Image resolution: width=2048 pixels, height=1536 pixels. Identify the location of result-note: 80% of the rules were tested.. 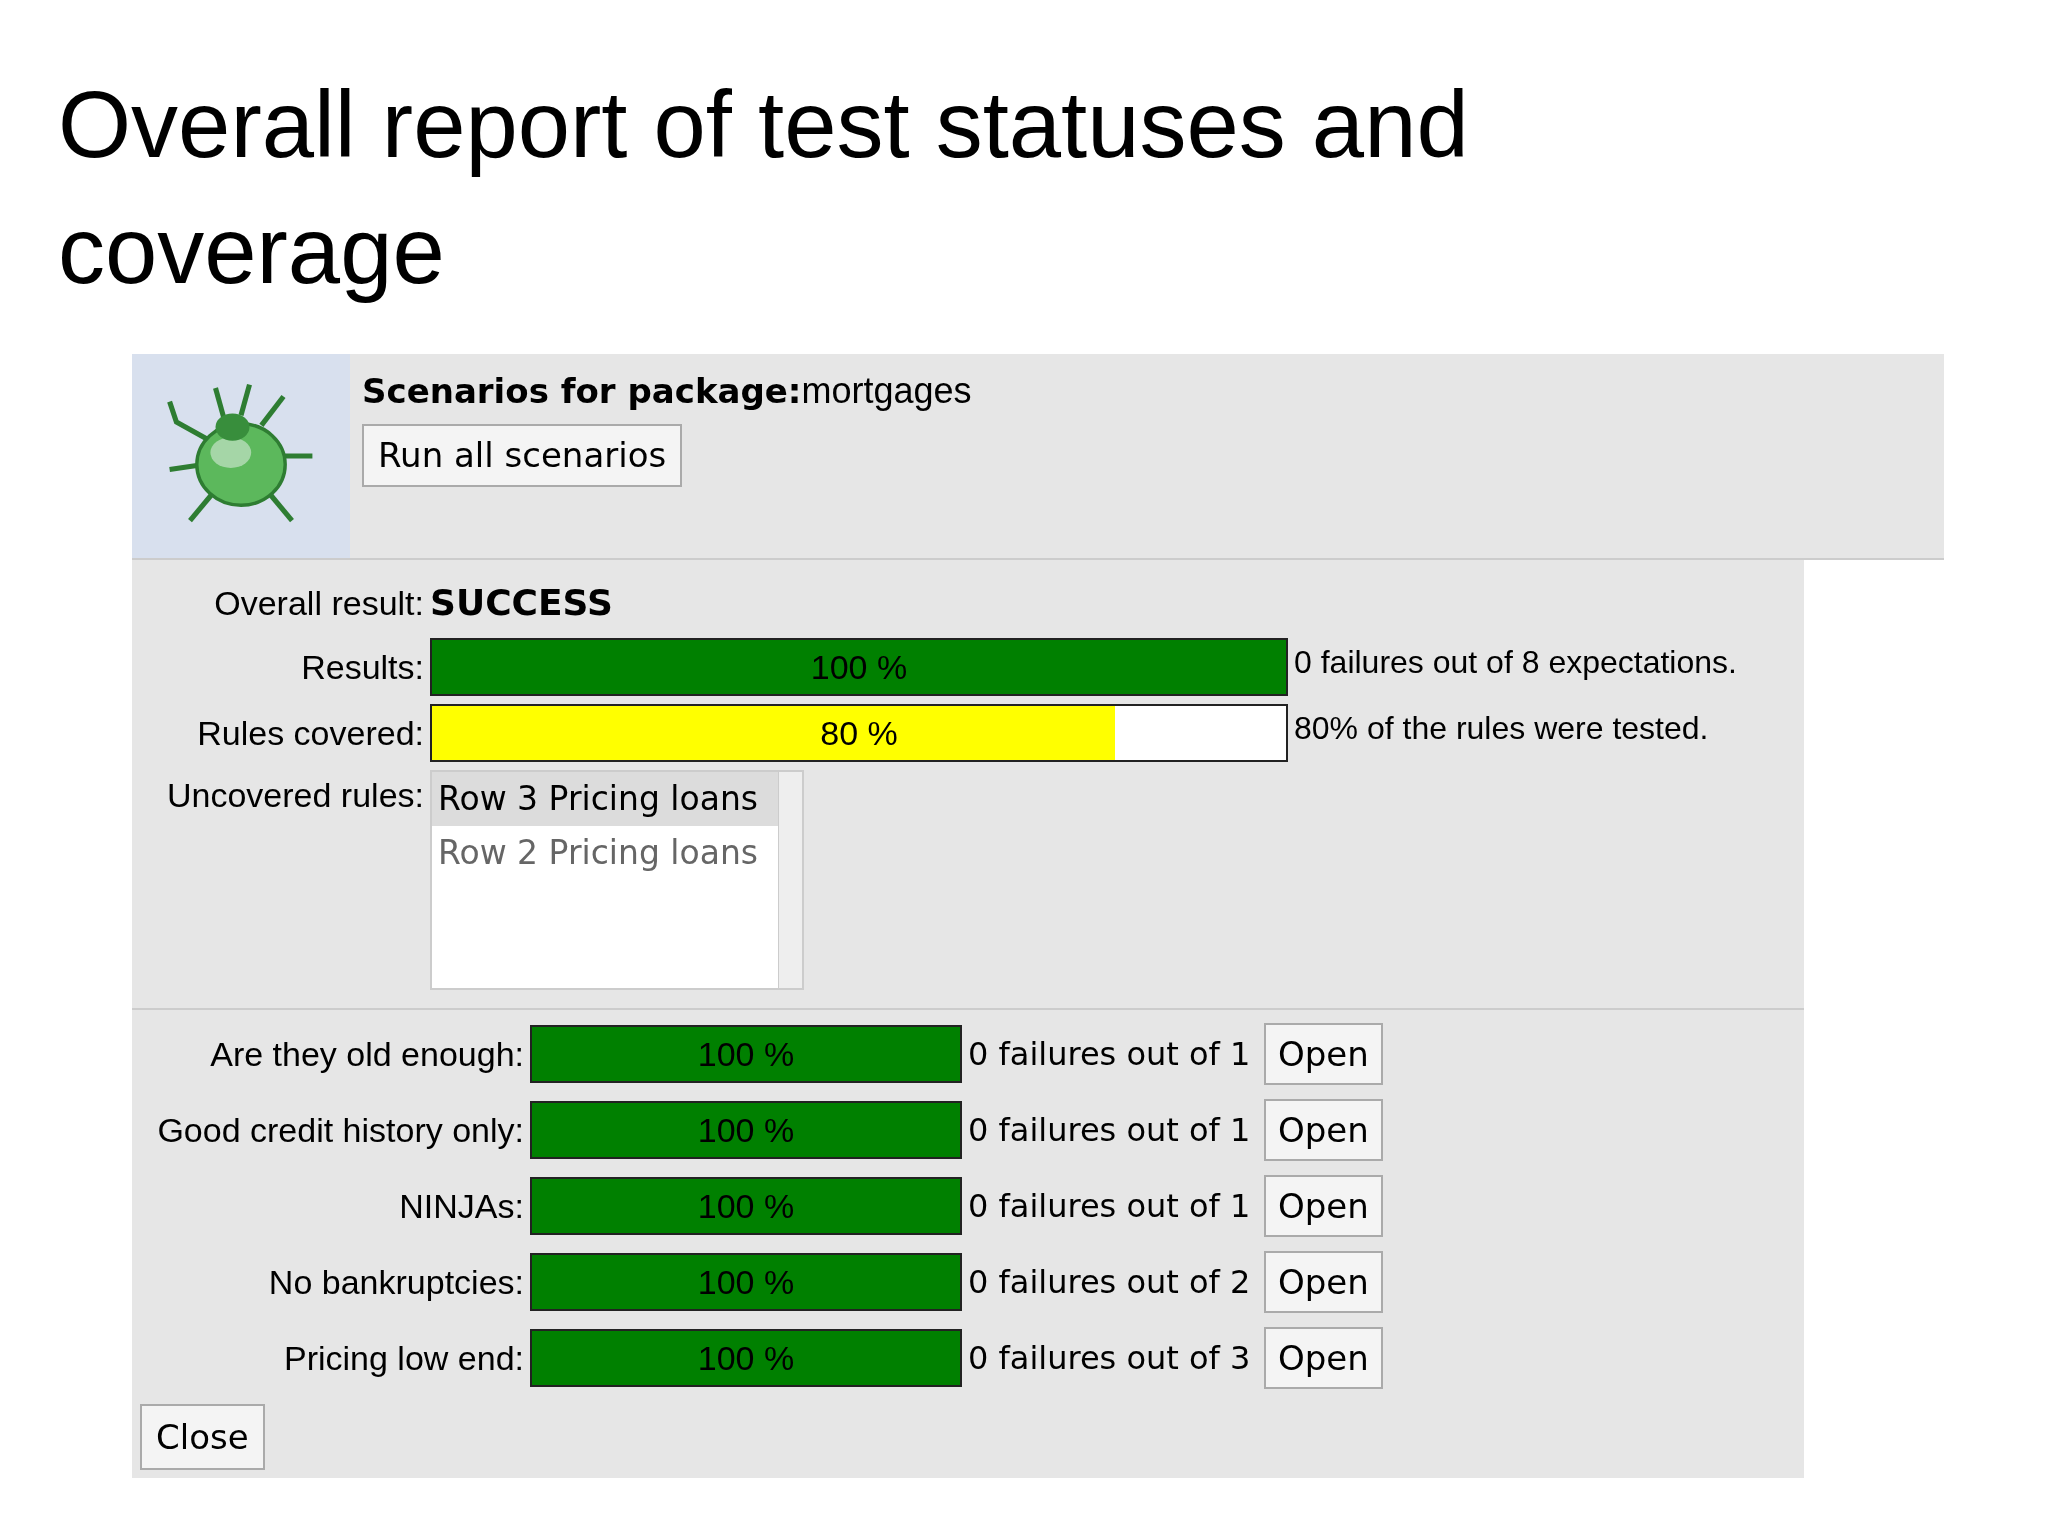
(1502, 728).